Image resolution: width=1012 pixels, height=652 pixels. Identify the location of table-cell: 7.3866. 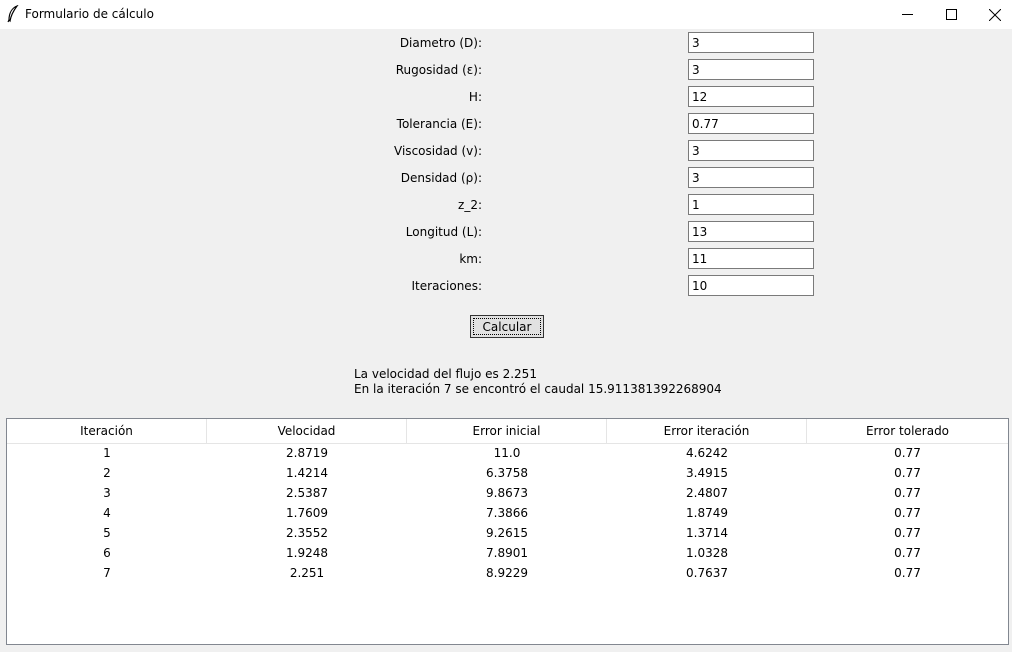
(507, 513).